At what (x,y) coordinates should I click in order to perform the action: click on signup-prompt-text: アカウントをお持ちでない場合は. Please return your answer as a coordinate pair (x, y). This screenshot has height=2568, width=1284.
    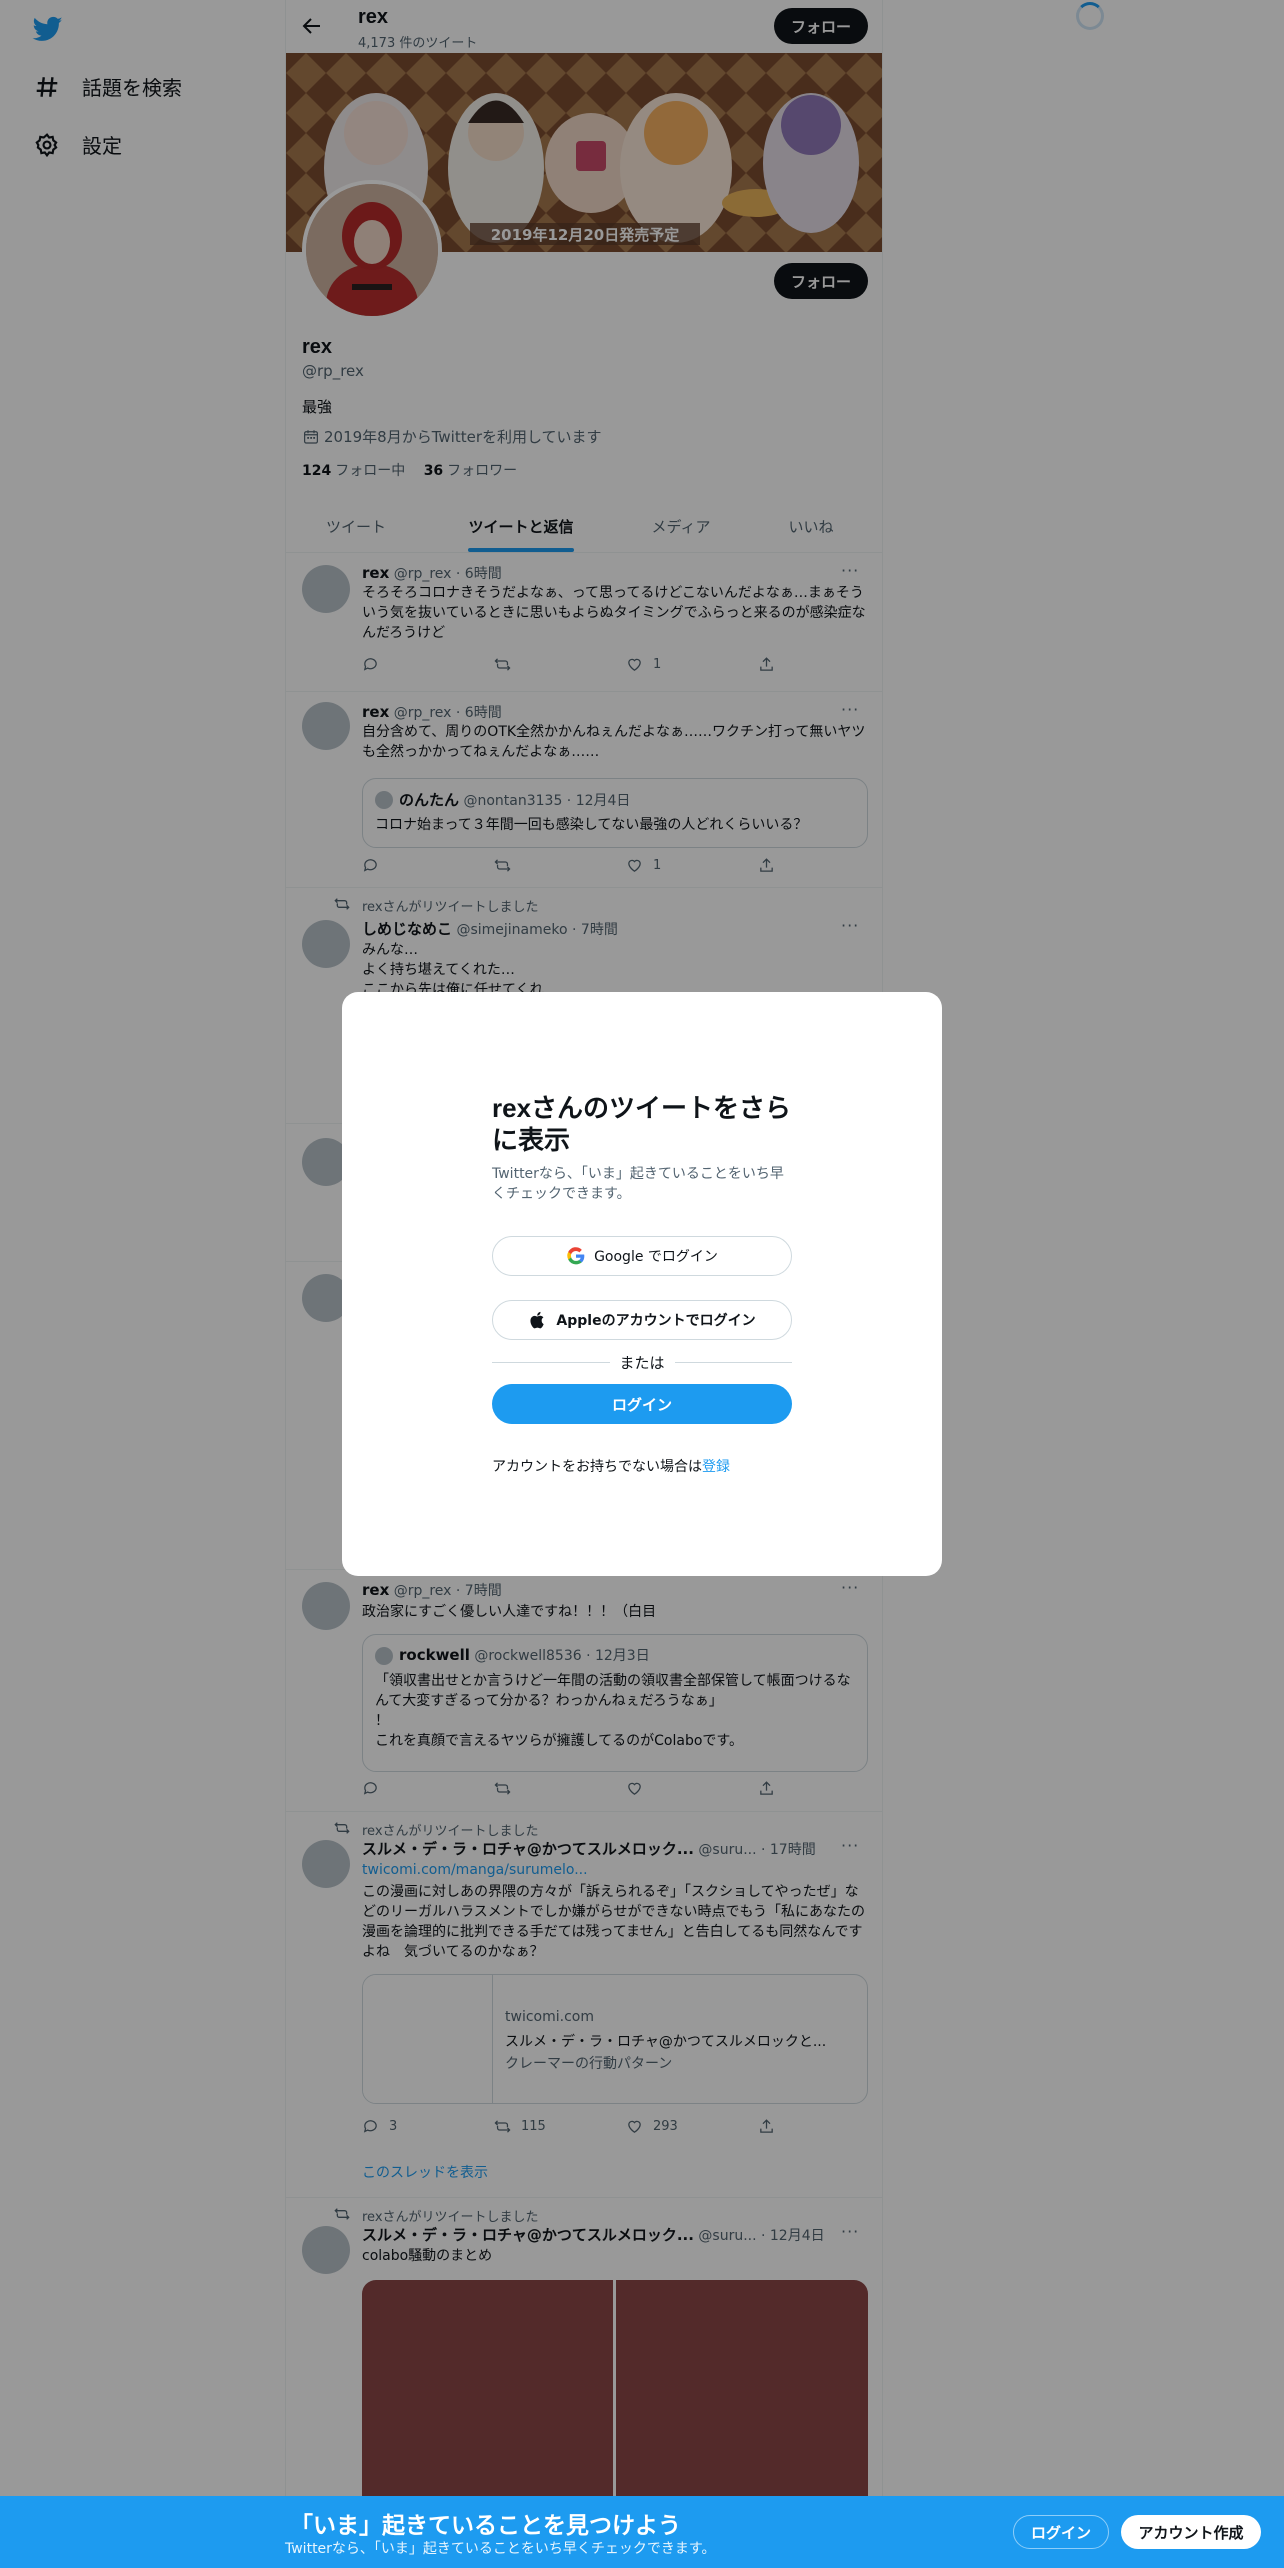
    Looking at the image, I should click on (597, 1467).